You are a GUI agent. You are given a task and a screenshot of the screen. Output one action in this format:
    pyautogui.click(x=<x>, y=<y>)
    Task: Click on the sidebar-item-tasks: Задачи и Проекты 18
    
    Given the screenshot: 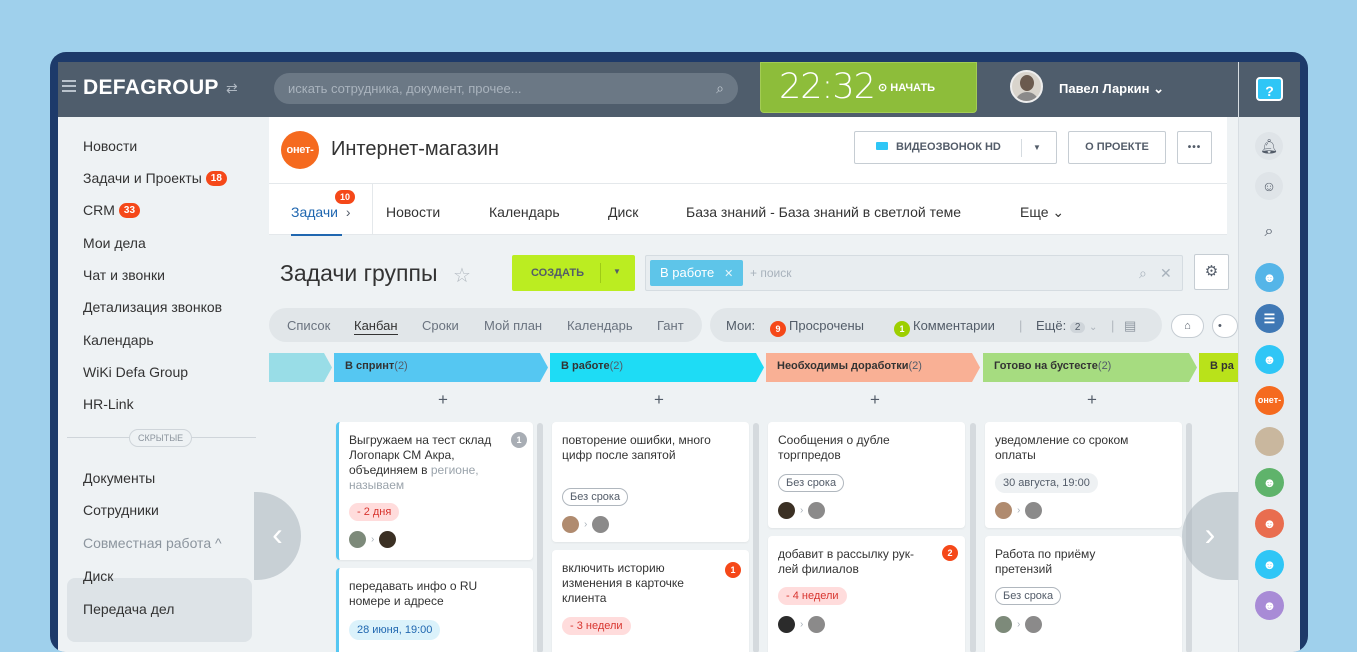 What is the action you would take?
    pyautogui.click(x=155, y=178)
    